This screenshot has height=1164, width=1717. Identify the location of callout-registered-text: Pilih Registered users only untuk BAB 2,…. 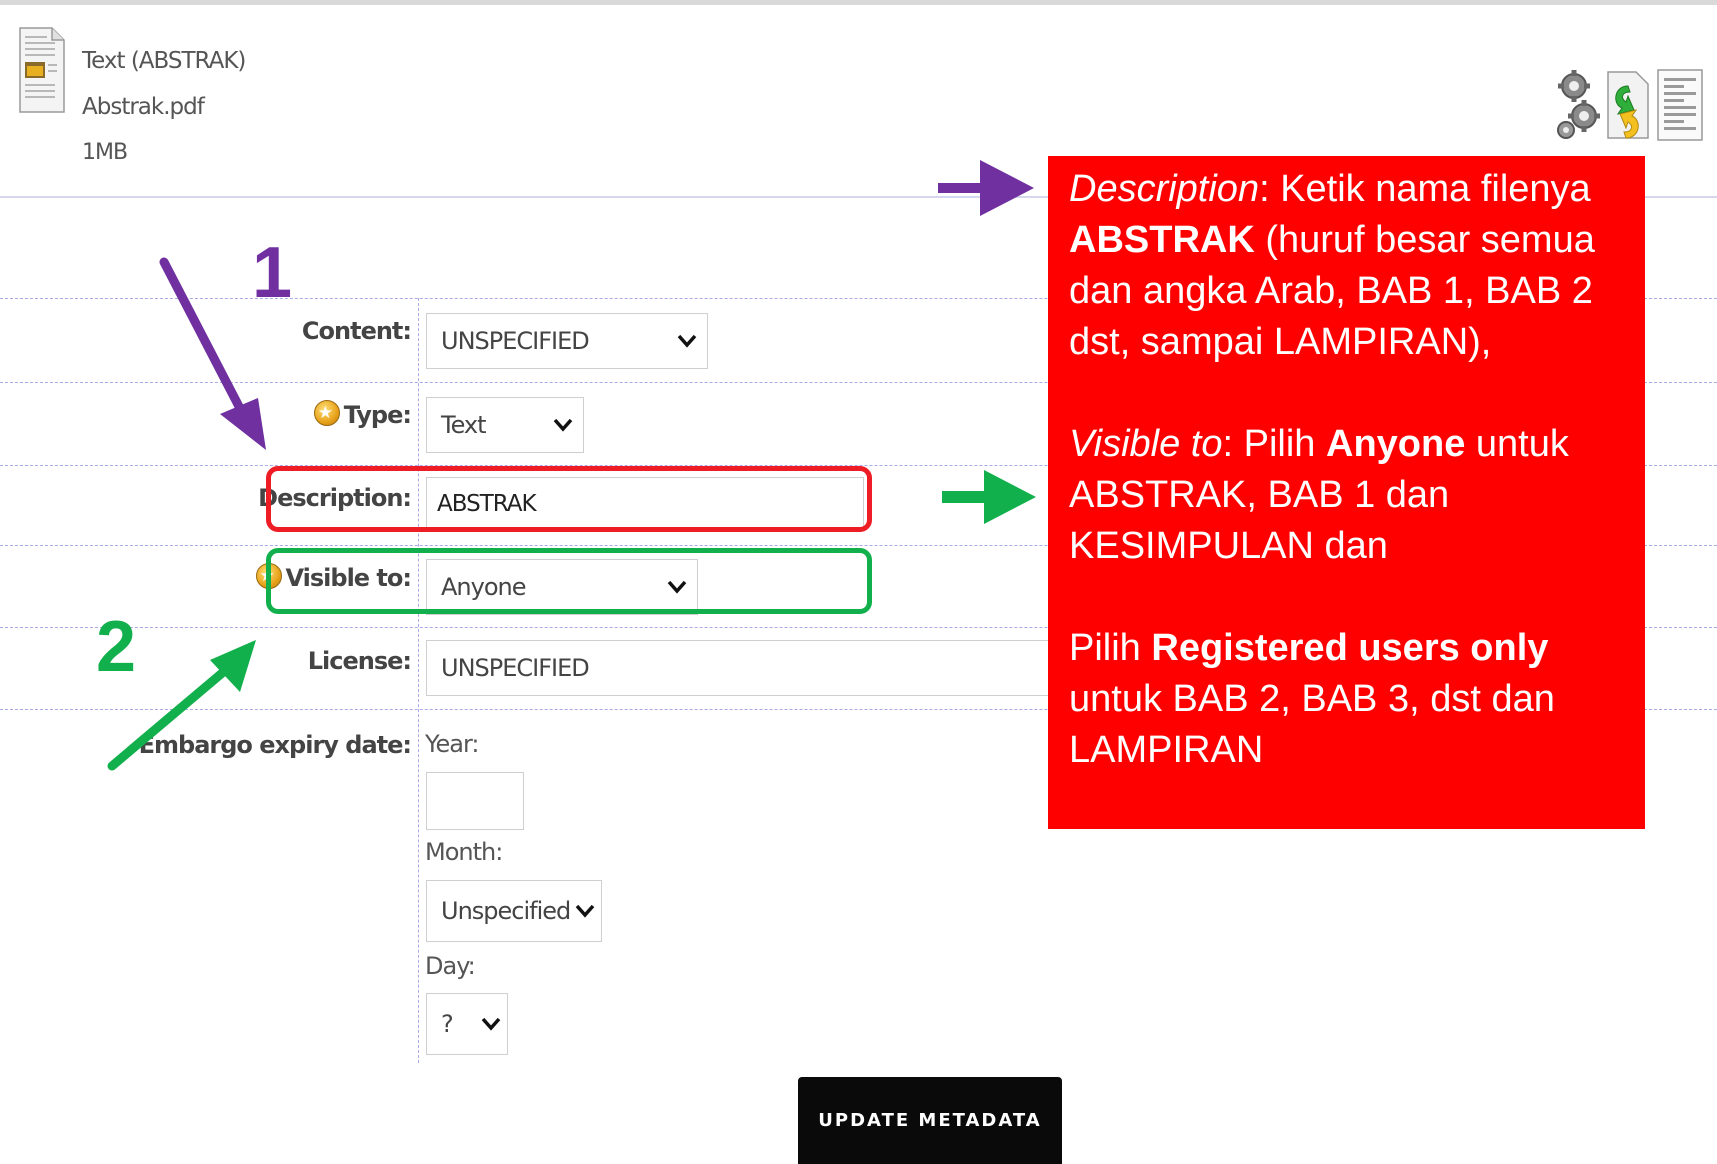
(1312, 699).